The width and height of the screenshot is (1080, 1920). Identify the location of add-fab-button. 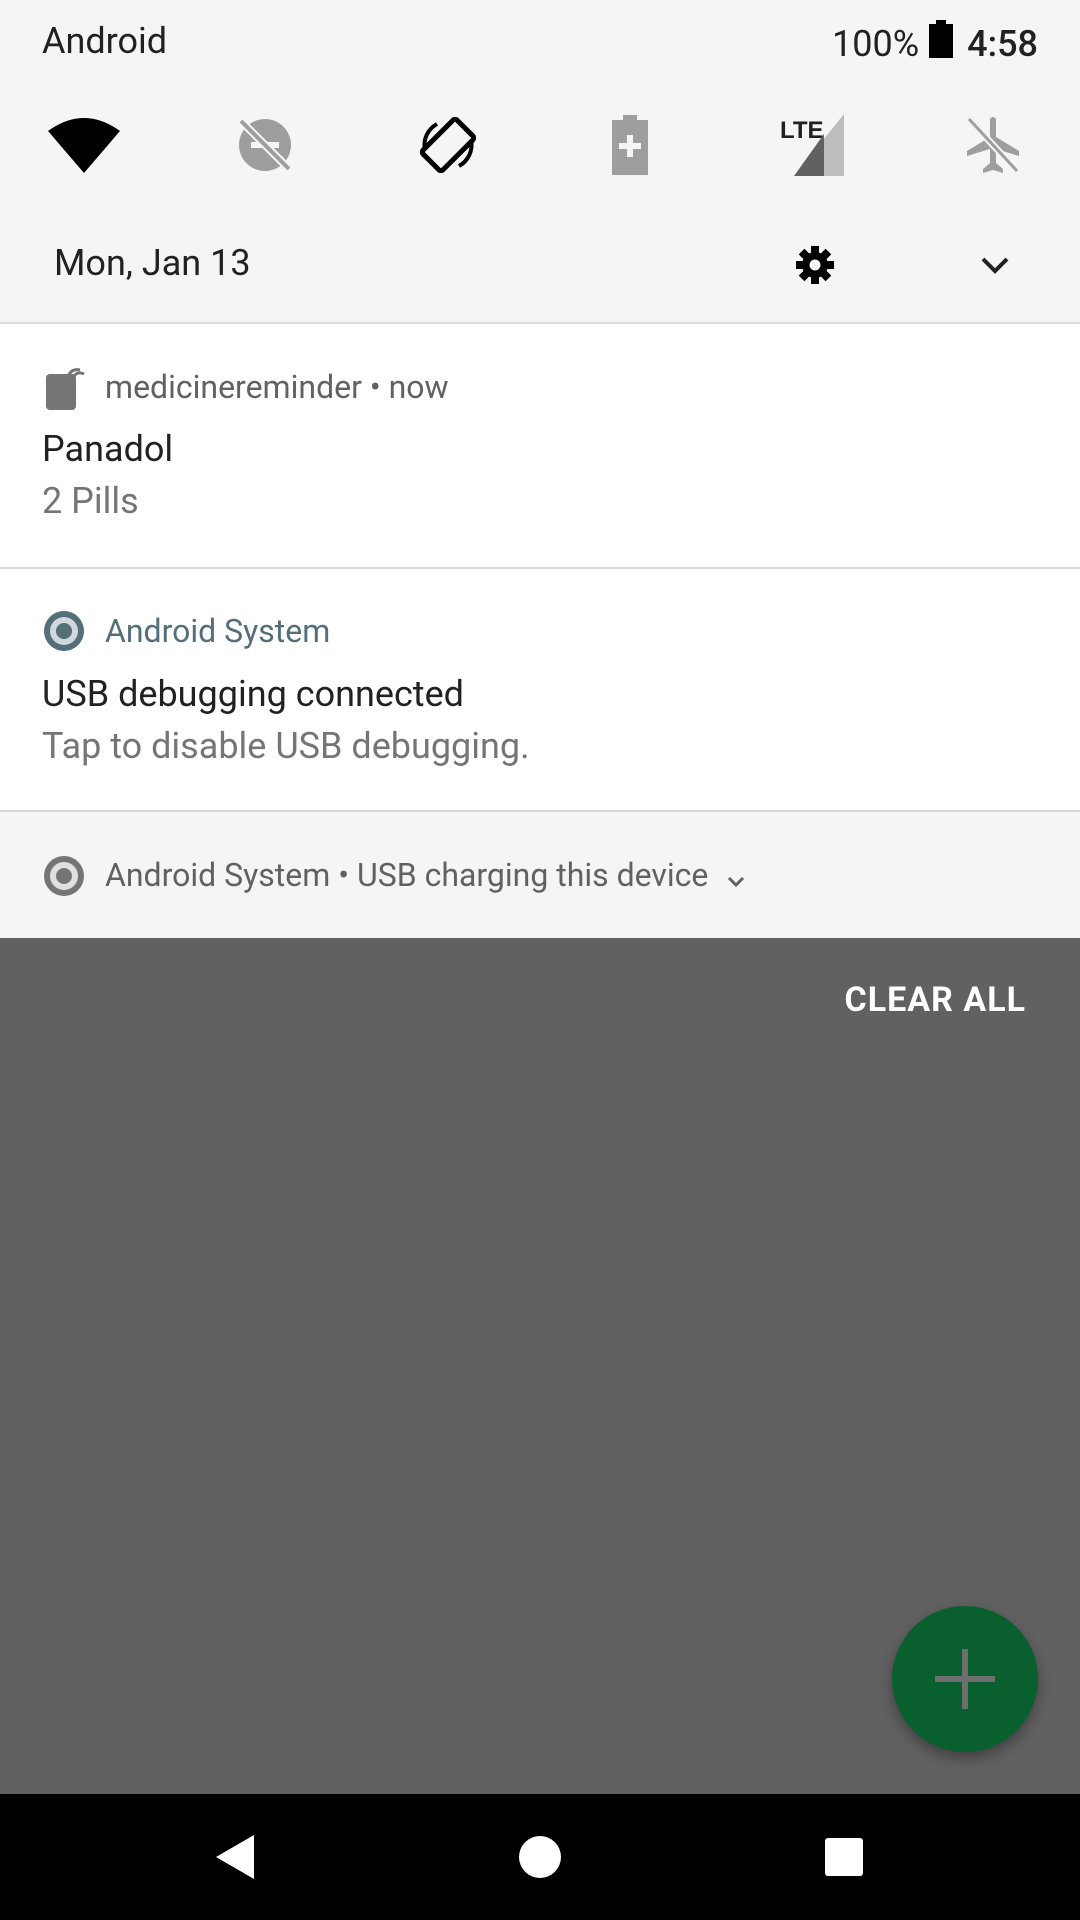
(965, 1679).